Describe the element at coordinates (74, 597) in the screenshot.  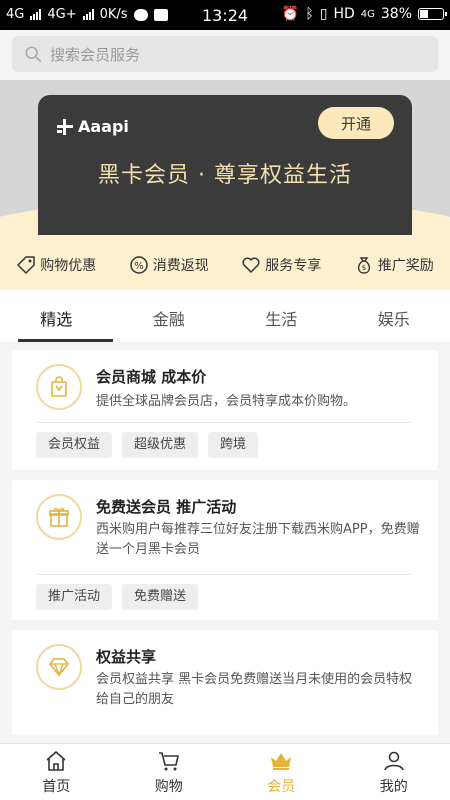
I see `tag: 推广活动` at that location.